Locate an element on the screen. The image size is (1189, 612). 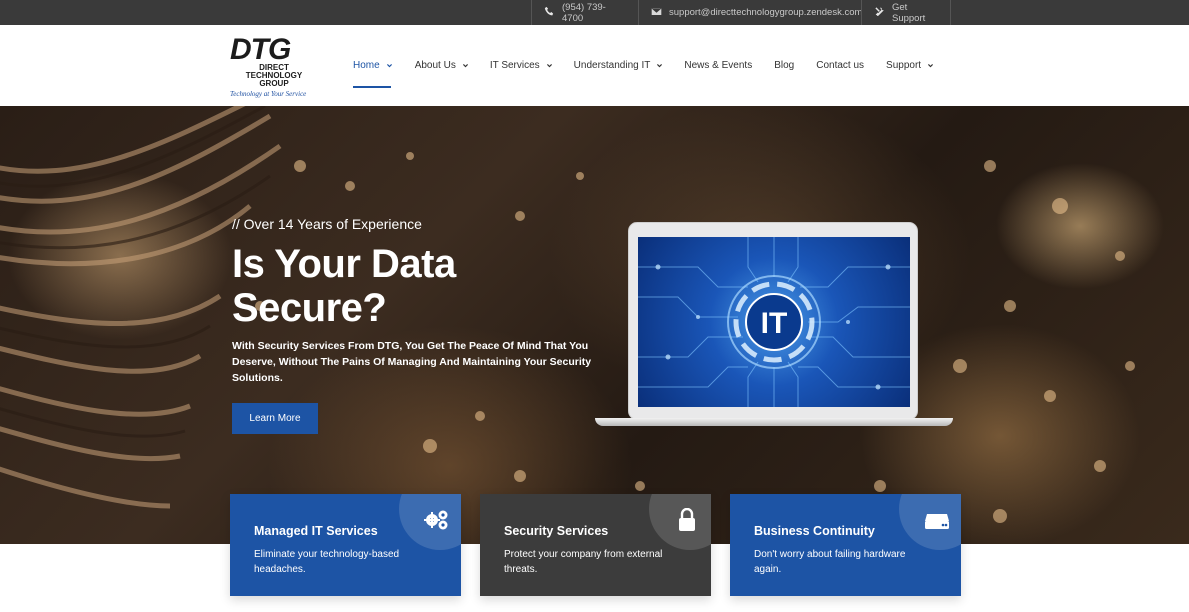
laptop-screen-frame: IT is located at coordinates (773, 321).